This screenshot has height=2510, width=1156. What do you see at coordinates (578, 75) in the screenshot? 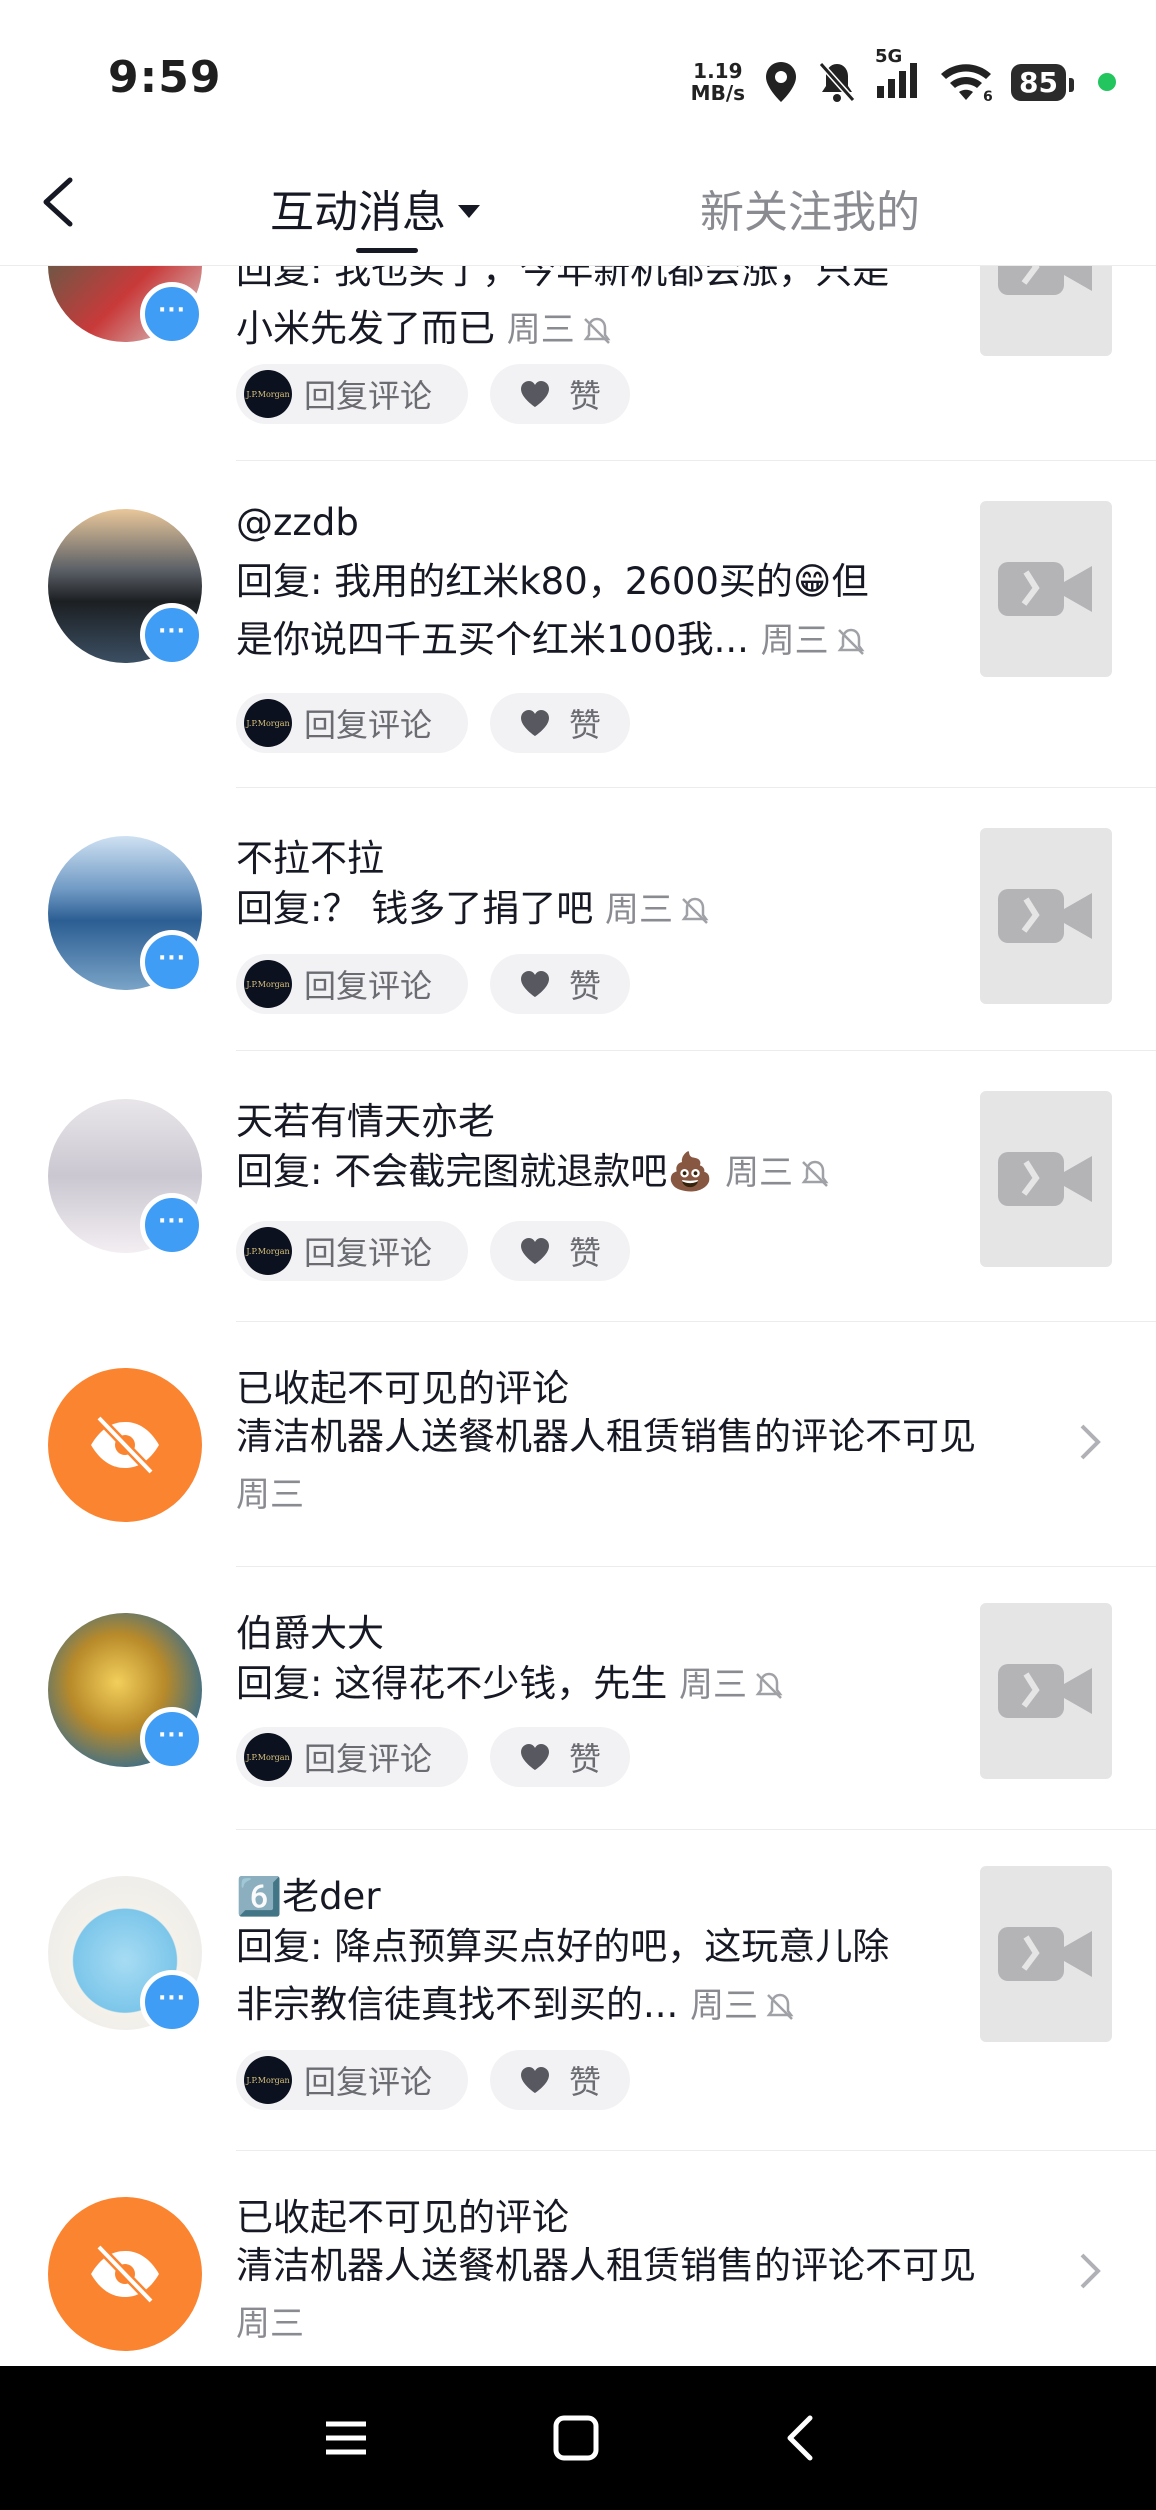
I see `status-bar: 9:59 1.19 MB/s 5G 6 85` at bounding box center [578, 75].